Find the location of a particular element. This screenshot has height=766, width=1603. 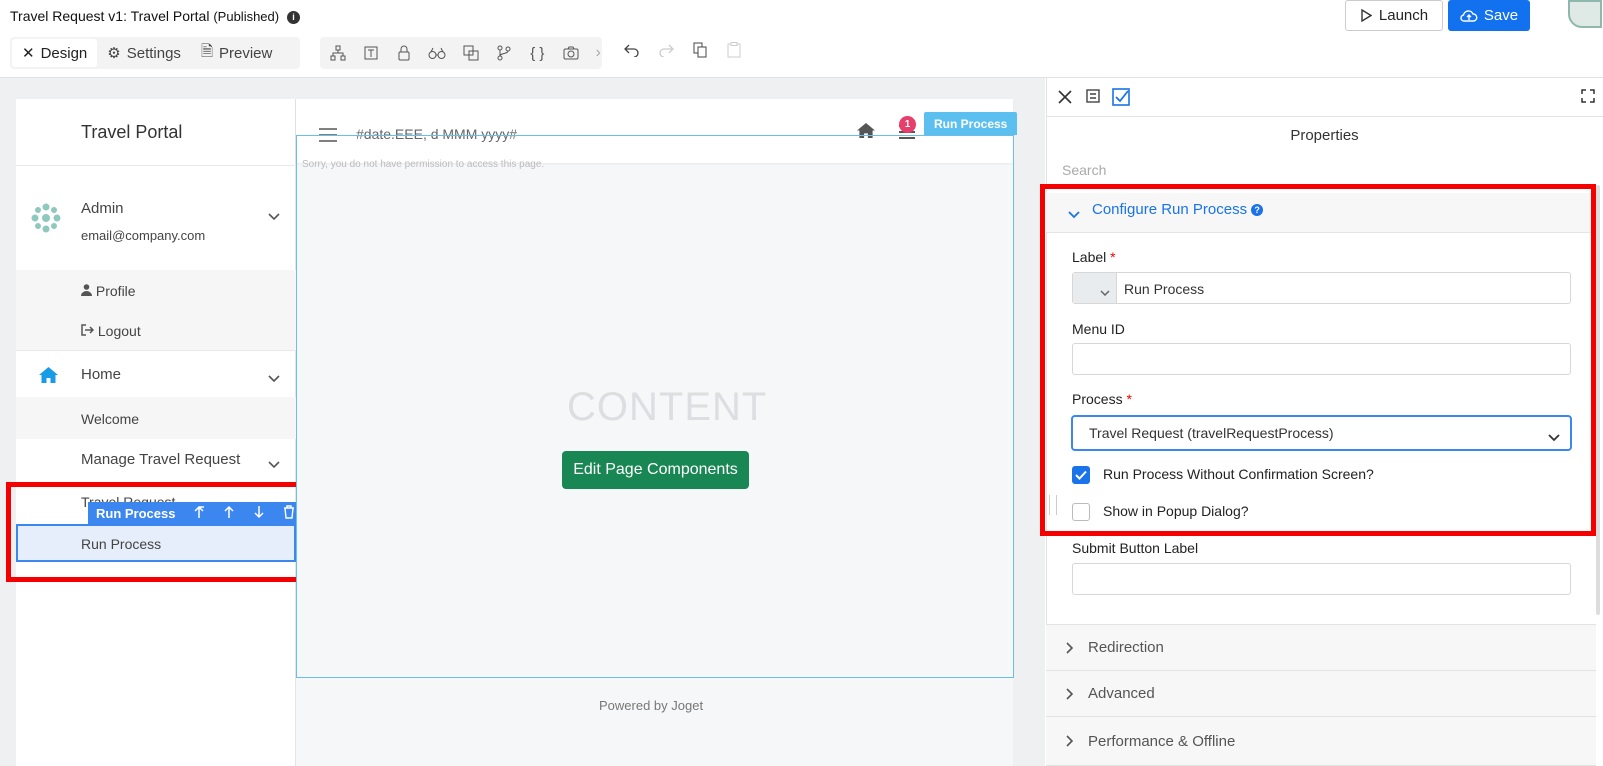

save-button: Save is located at coordinates (1489, 15).